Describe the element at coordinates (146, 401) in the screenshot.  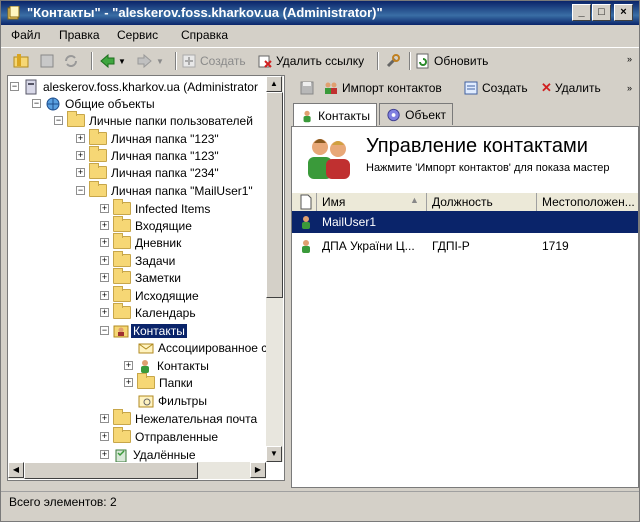
I see `filter-icon` at that location.